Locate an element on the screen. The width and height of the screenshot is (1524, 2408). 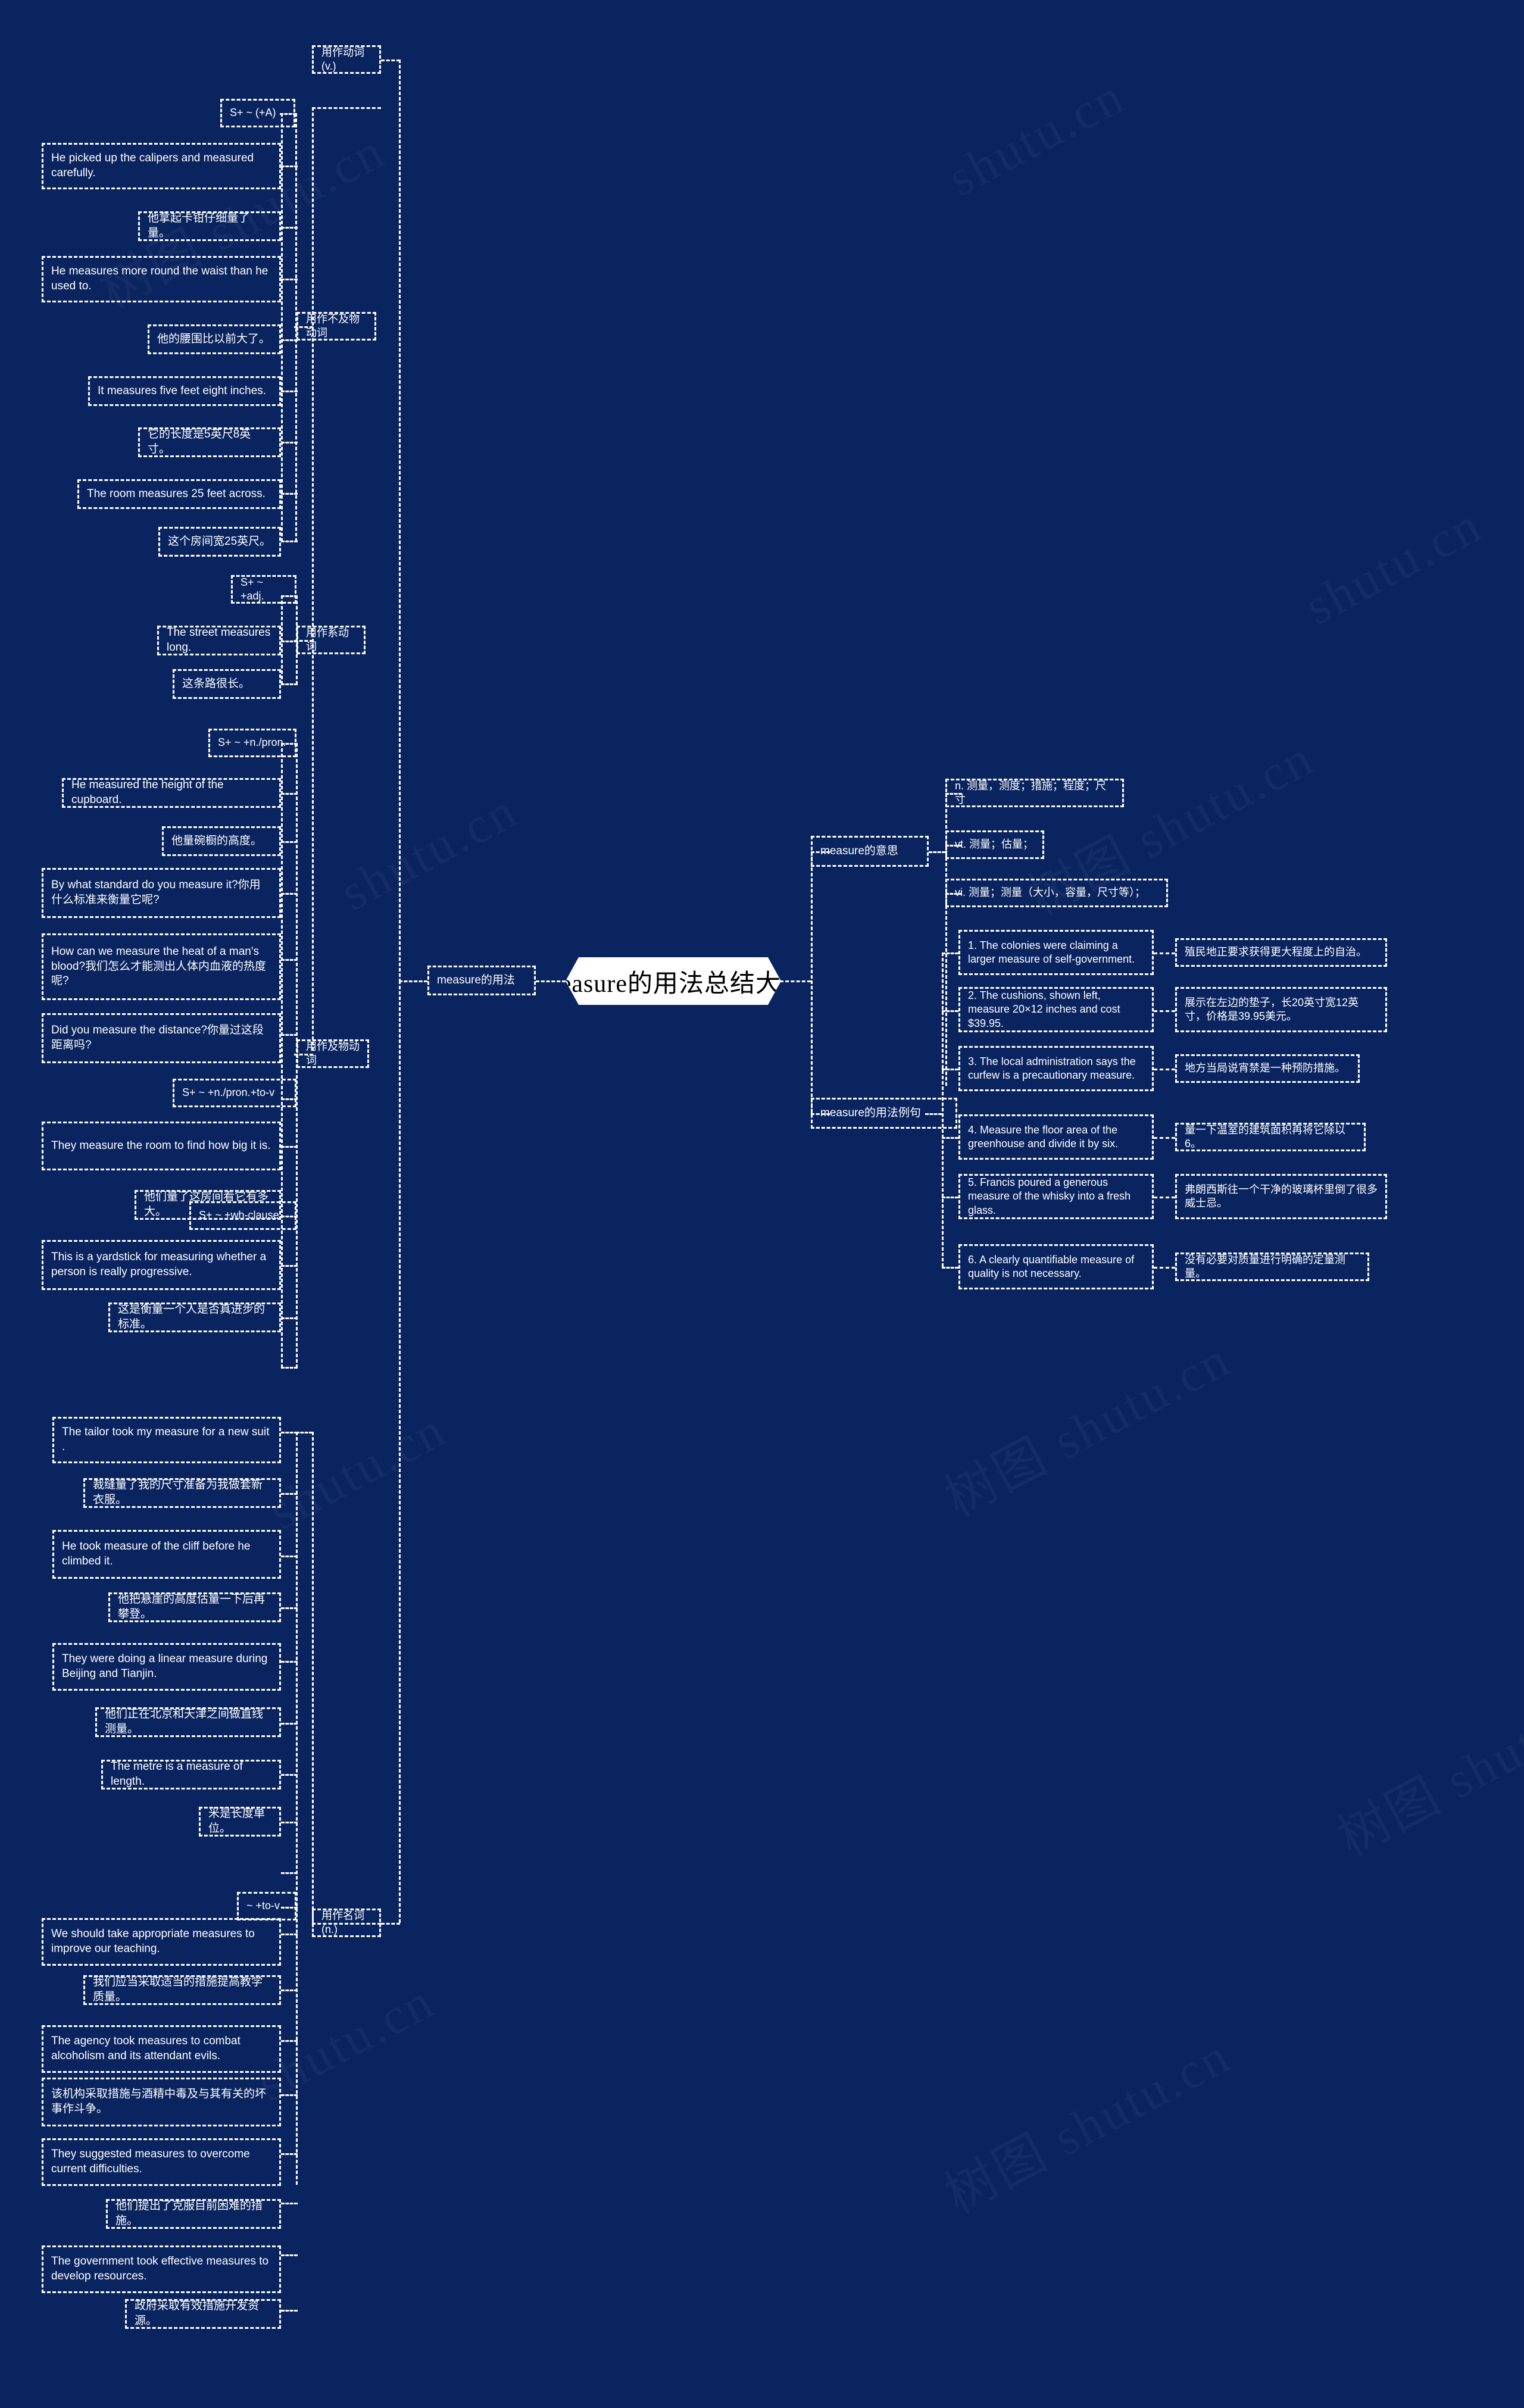
numbered-example-zh: 地方当局说宵禁是一种预防措施。 is located at coordinates (1268, 1068).